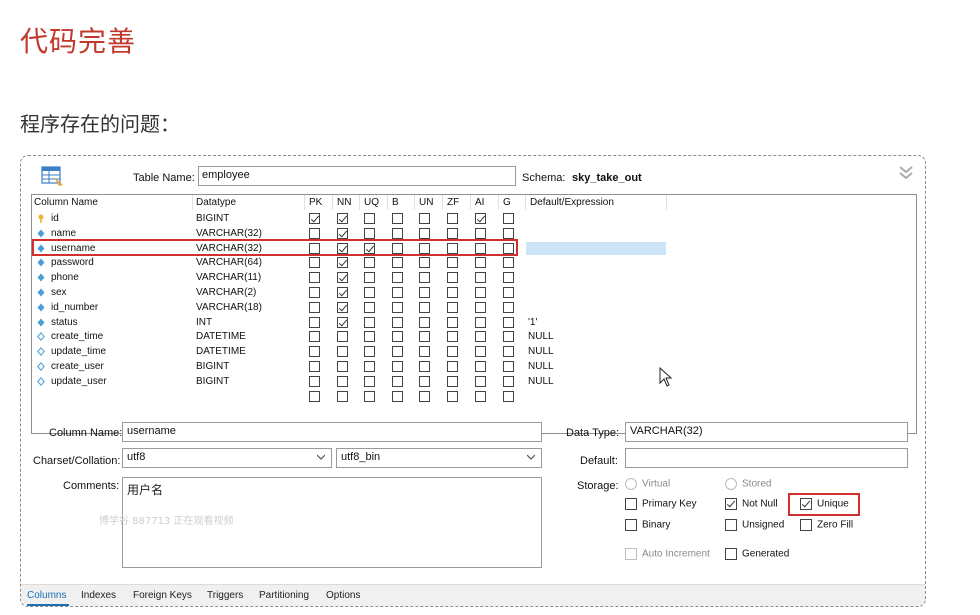 Image resolution: width=980 pixels, height=615 pixels. What do you see at coordinates (284, 595) in the screenshot?
I see `tab-partitioning: Partitioning` at bounding box center [284, 595].